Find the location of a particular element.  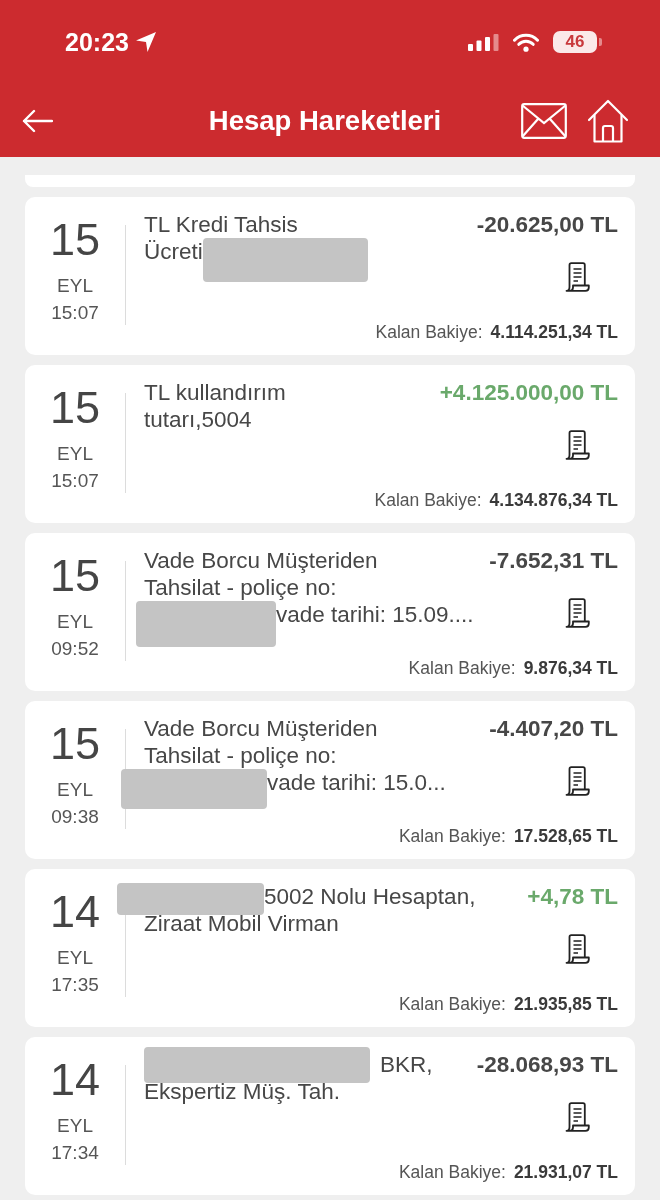

description-text: TL kullandırım is located at coordinates (215, 392).